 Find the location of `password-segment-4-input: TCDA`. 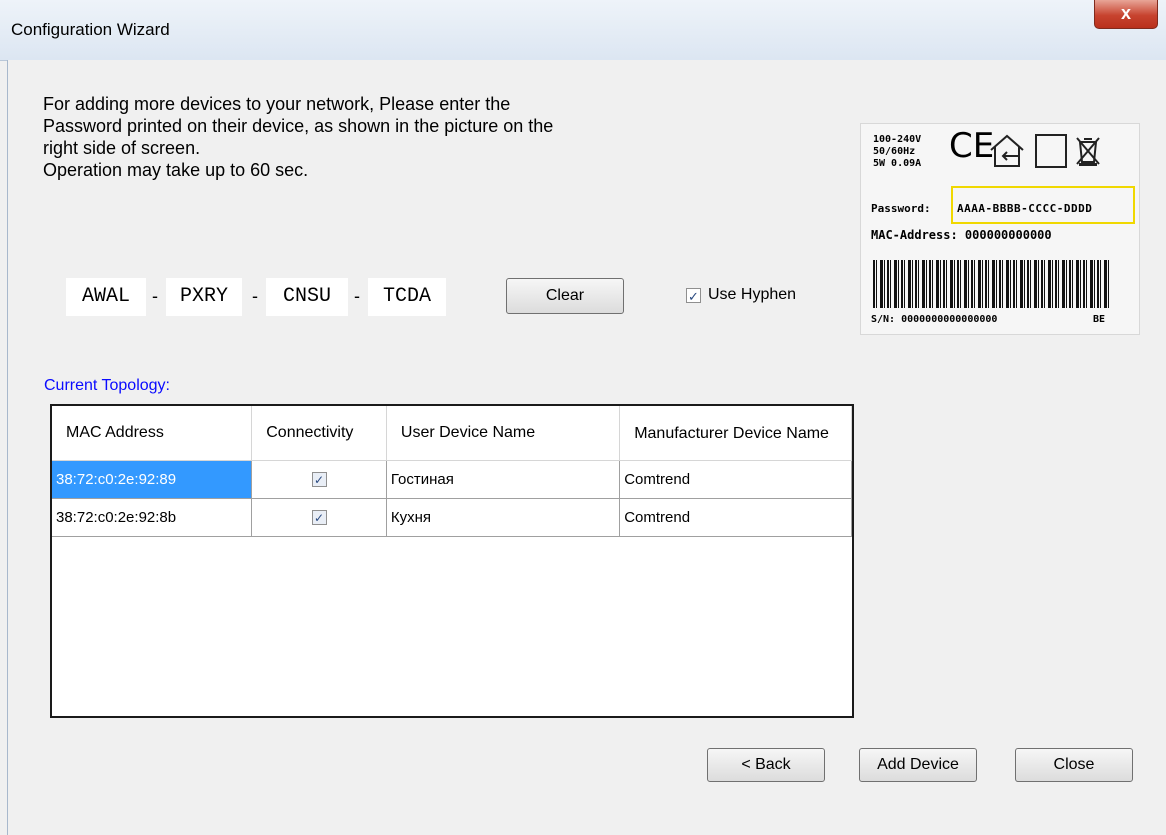

password-segment-4-input: TCDA is located at coordinates (407, 297).